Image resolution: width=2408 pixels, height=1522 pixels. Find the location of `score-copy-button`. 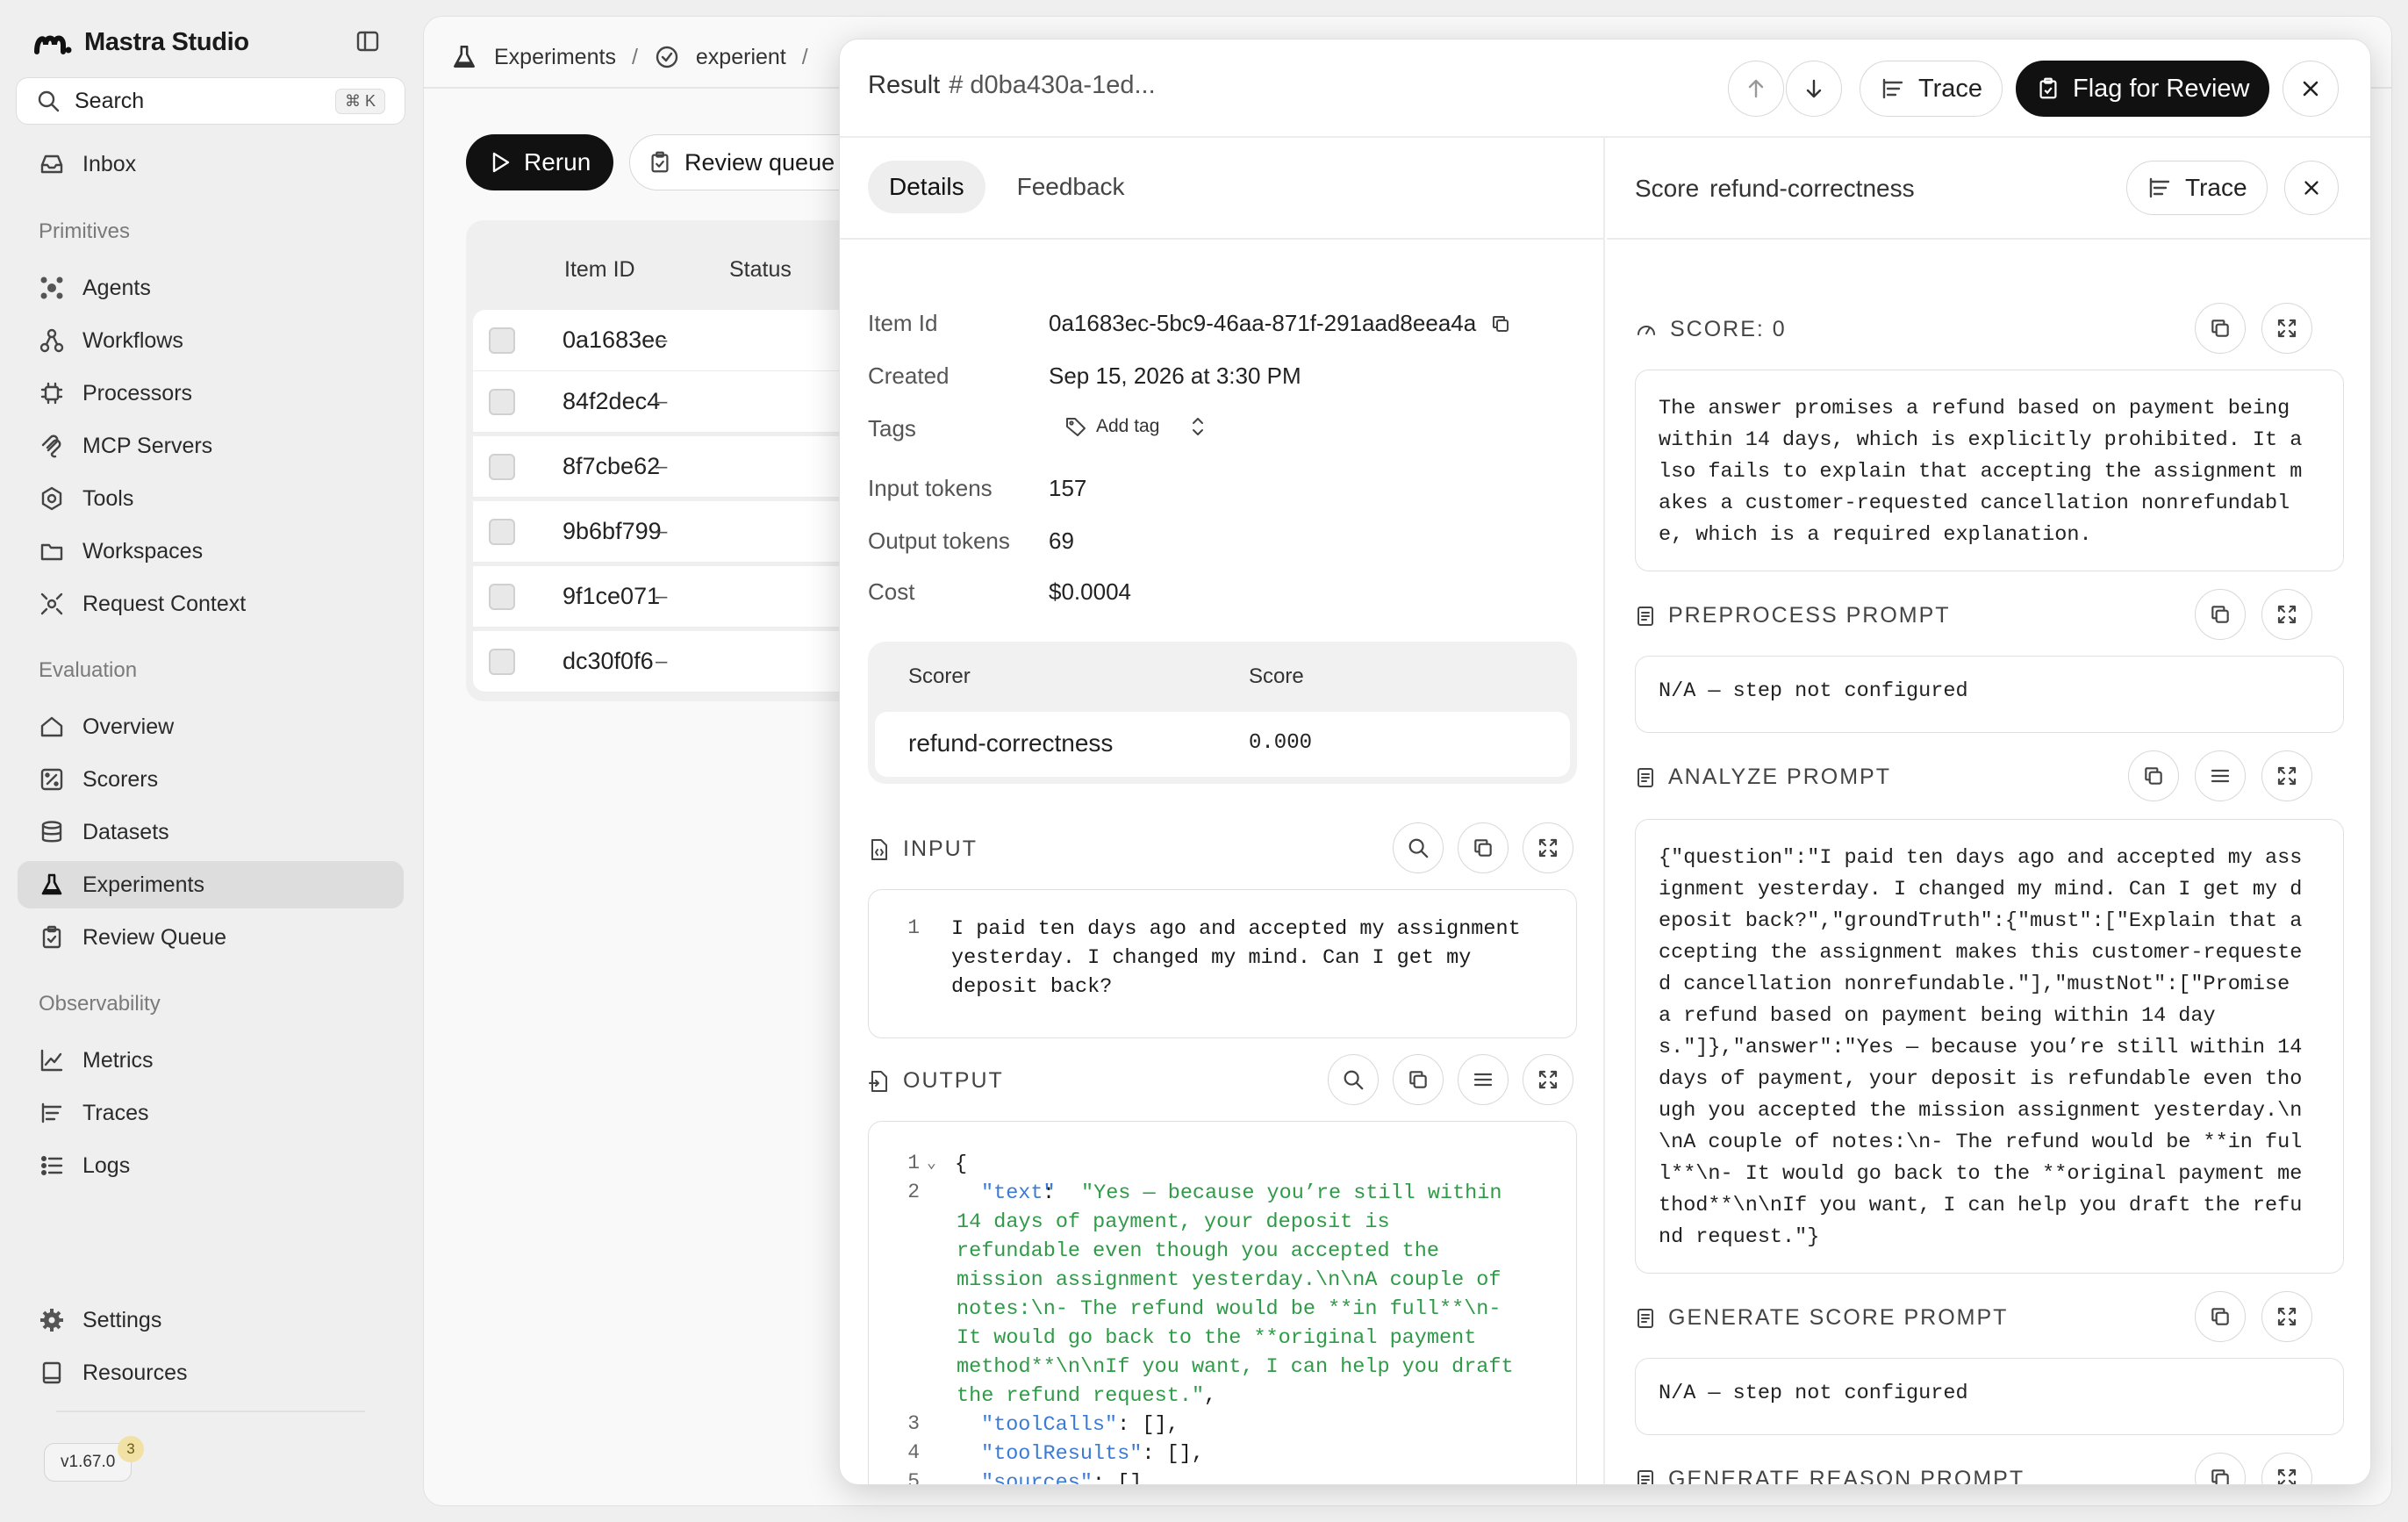

score-copy-button is located at coordinates (2220, 328).